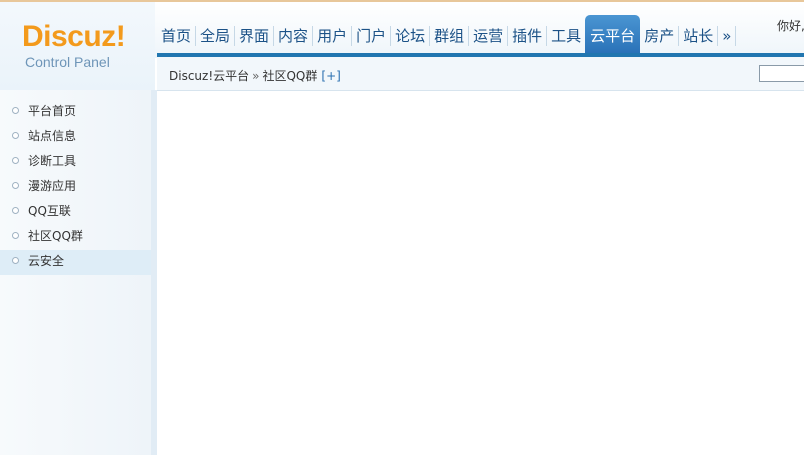 Image resolution: width=804 pixels, height=455 pixels. Describe the element at coordinates (74, 36) in the screenshot. I see `logo-title: Discuz!` at that location.